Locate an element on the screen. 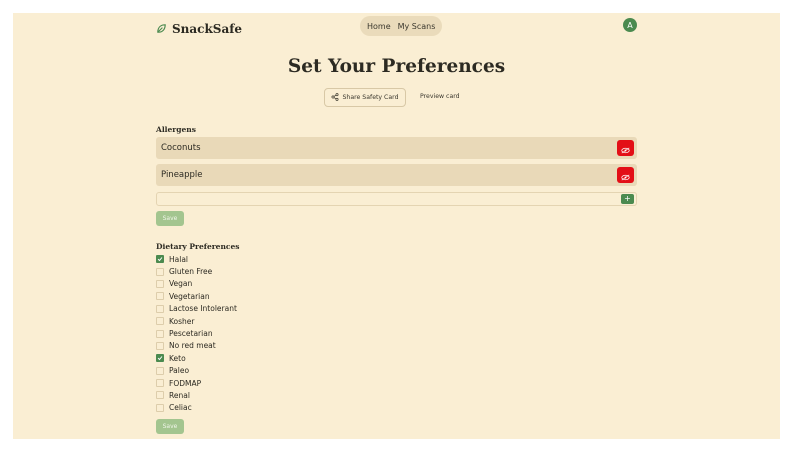 This screenshot has width=806, height=453. diet-option-label: FODMAP is located at coordinates (185, 383).